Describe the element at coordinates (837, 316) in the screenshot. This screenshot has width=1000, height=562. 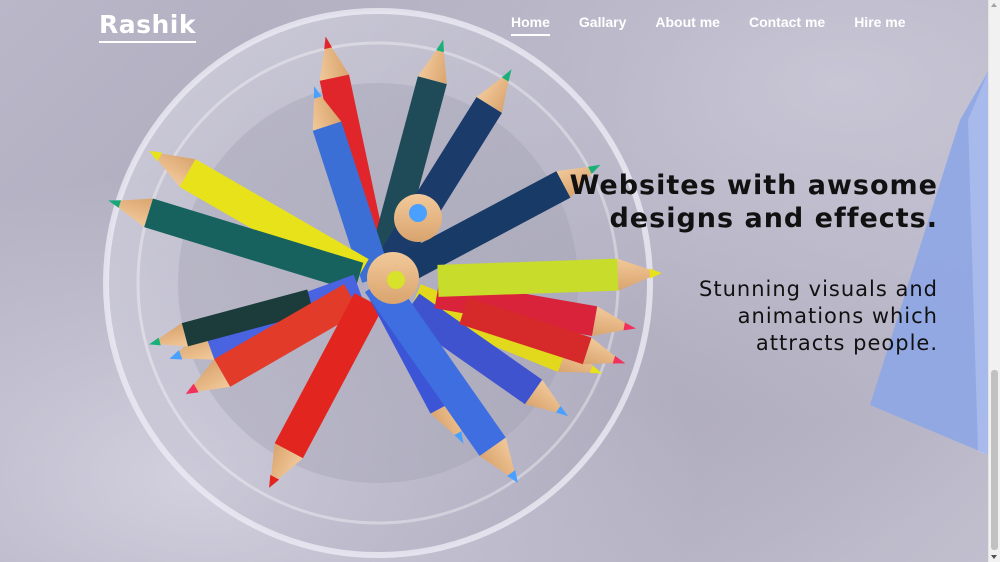
I see `hero-subline-line: animations which` at that location.